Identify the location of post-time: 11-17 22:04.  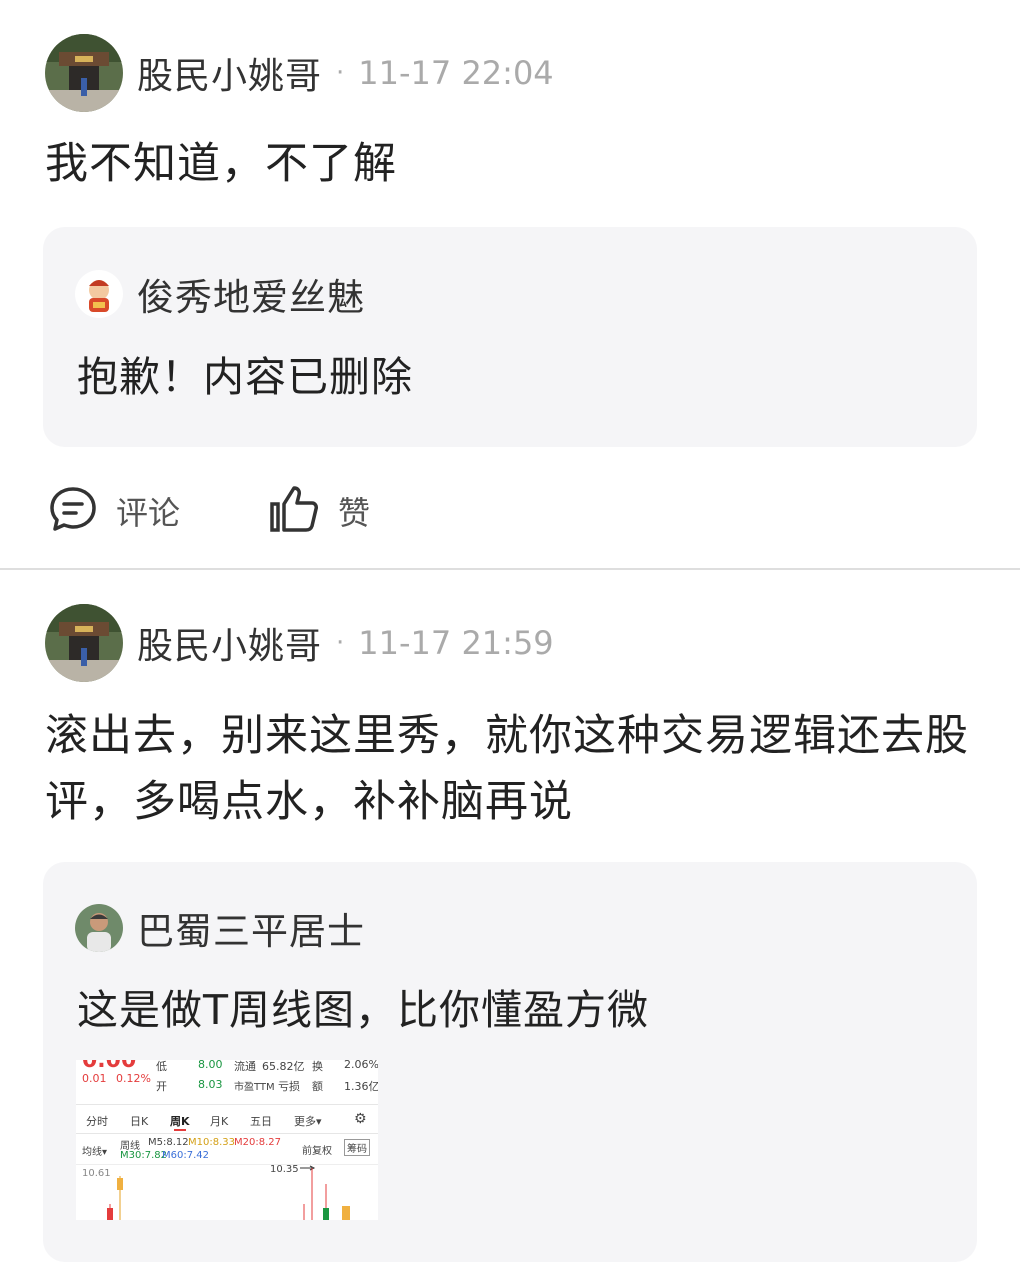
(456, 73).